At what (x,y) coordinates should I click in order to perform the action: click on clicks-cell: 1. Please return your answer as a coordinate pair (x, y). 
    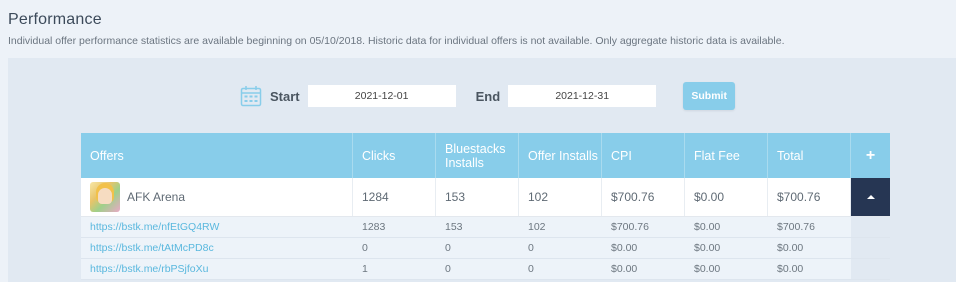
    Looking at the image, I should click on (365, 269).